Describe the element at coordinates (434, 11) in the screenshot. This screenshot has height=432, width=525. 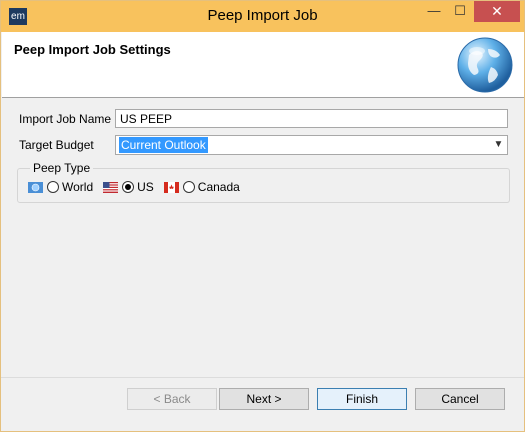
I see `minimize-icon: —` at that location.